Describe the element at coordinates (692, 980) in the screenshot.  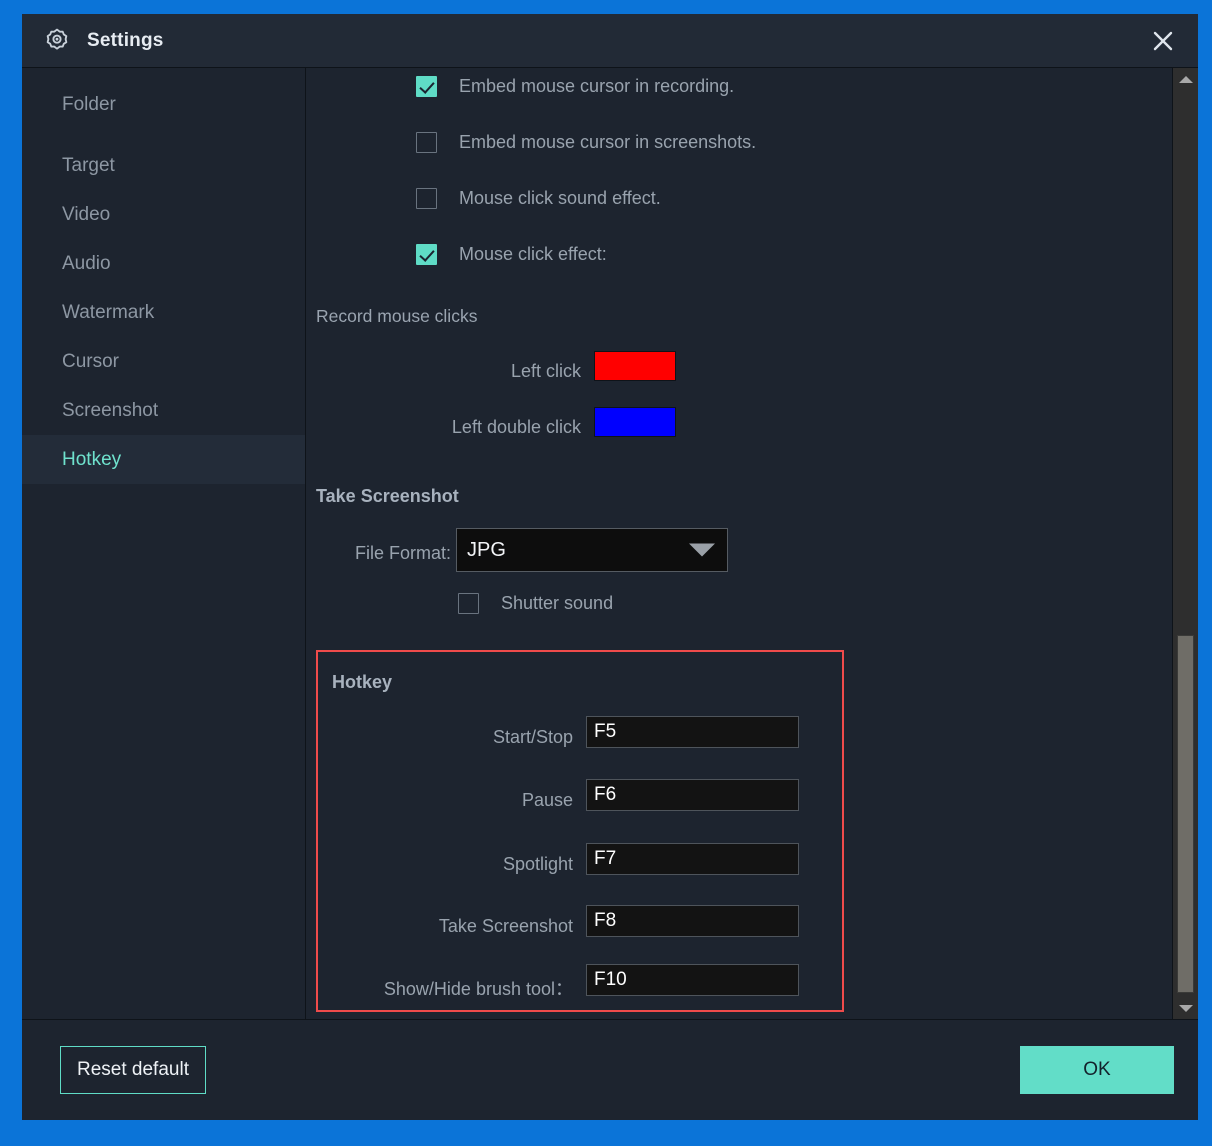
I see `hotkey-input-show-hide-brush-tool: F10` at that location.